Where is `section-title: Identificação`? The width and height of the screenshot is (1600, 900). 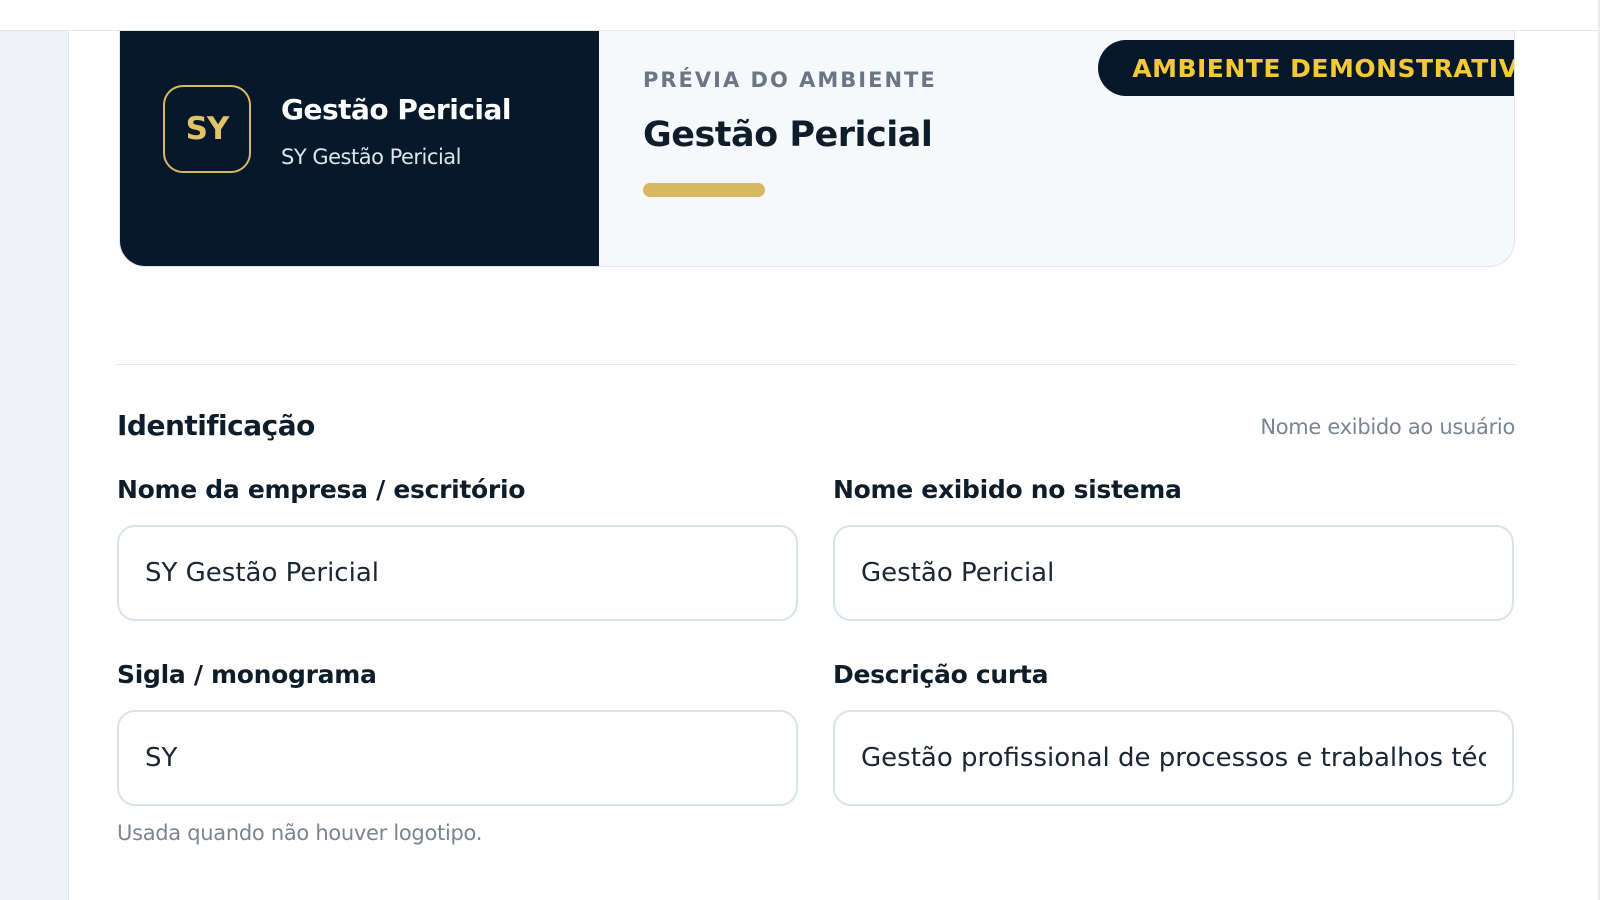
section-title: Identificação is located at coordinates (216, 425).